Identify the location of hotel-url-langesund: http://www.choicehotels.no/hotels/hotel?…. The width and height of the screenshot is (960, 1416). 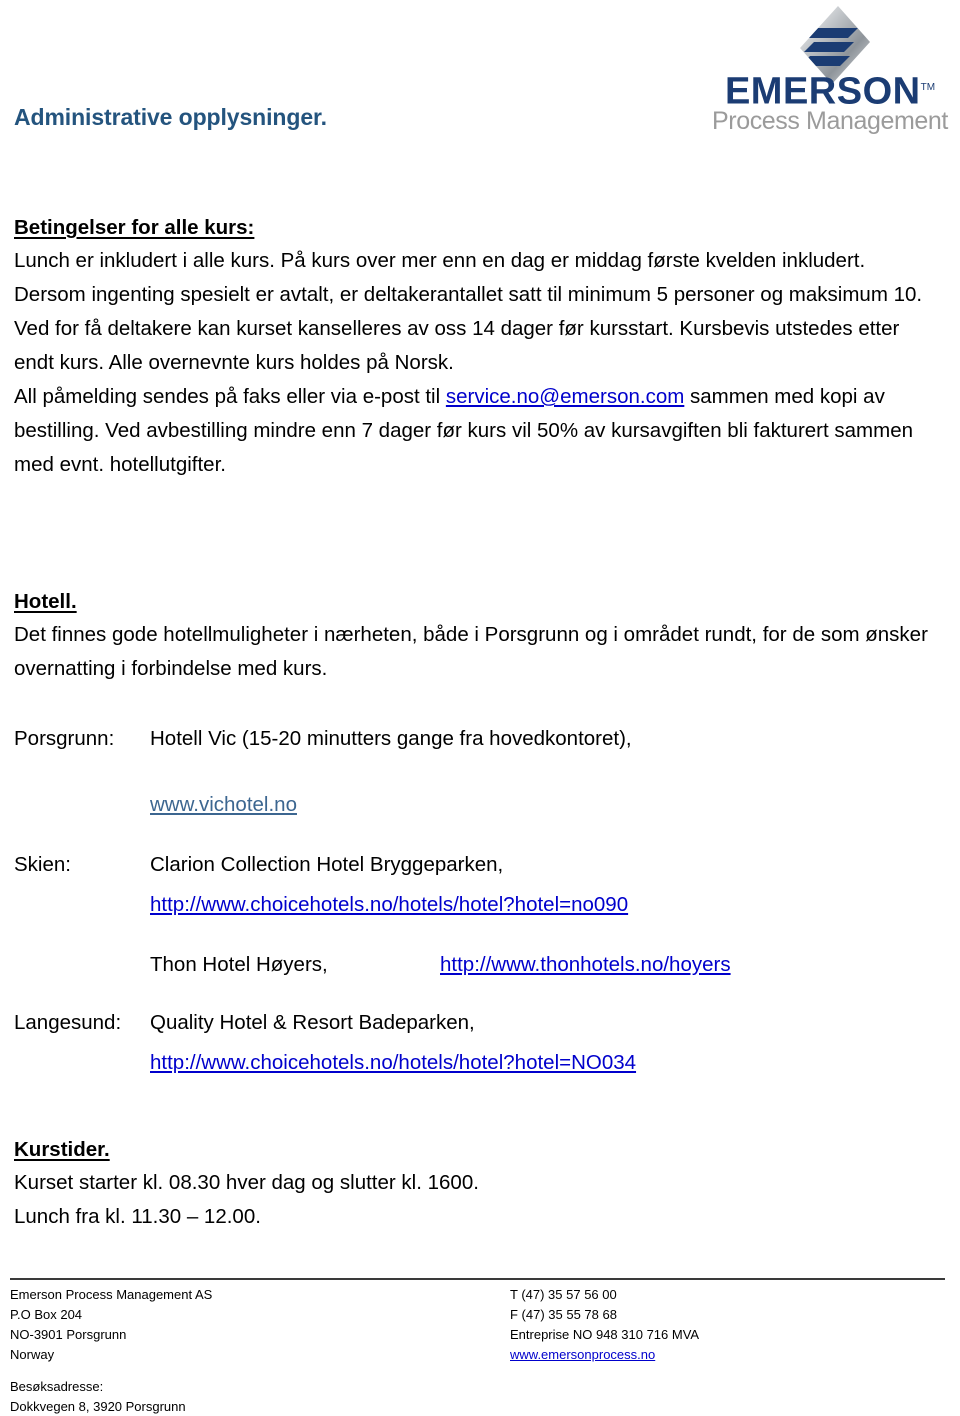
(393, 1062).